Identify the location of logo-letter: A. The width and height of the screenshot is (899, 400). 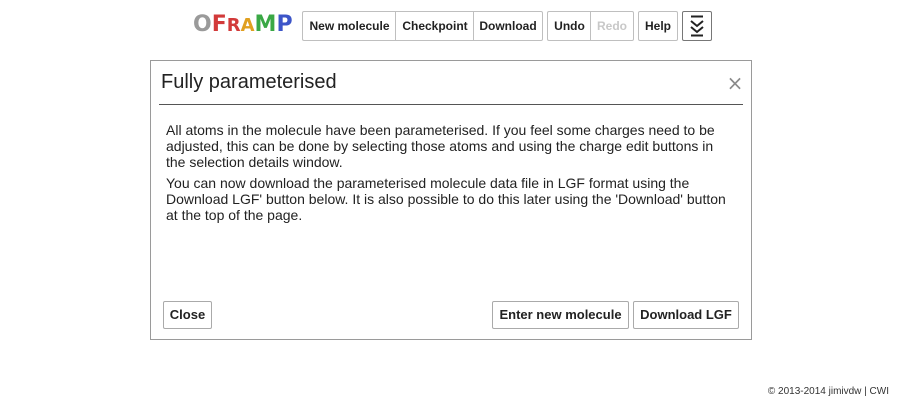
(247, 25).